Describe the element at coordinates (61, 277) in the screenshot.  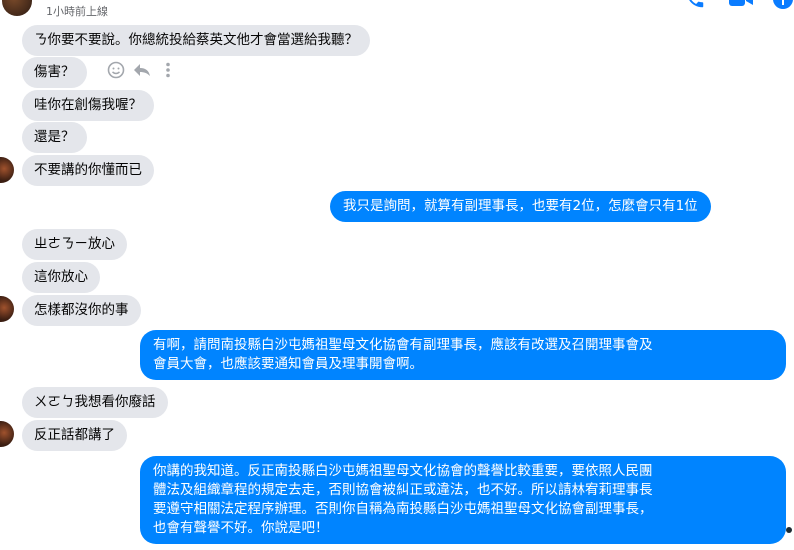
I see `message-incoming: 這你放心` at that location.